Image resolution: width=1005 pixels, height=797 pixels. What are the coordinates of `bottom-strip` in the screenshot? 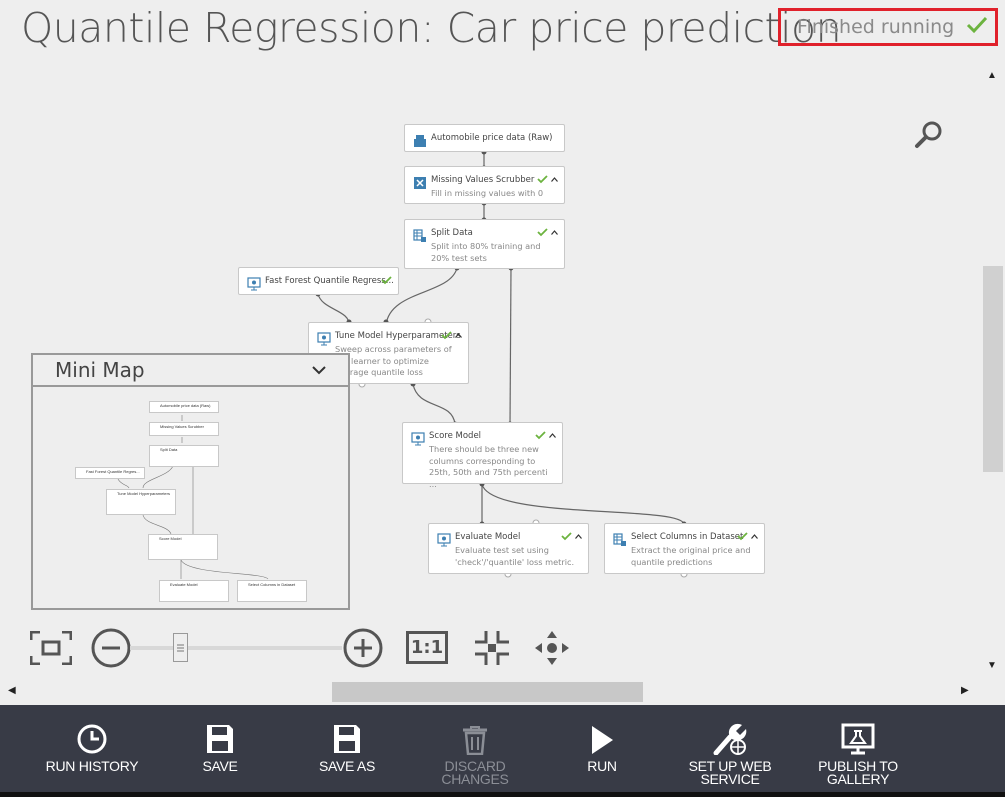 It's located at (502, 794).